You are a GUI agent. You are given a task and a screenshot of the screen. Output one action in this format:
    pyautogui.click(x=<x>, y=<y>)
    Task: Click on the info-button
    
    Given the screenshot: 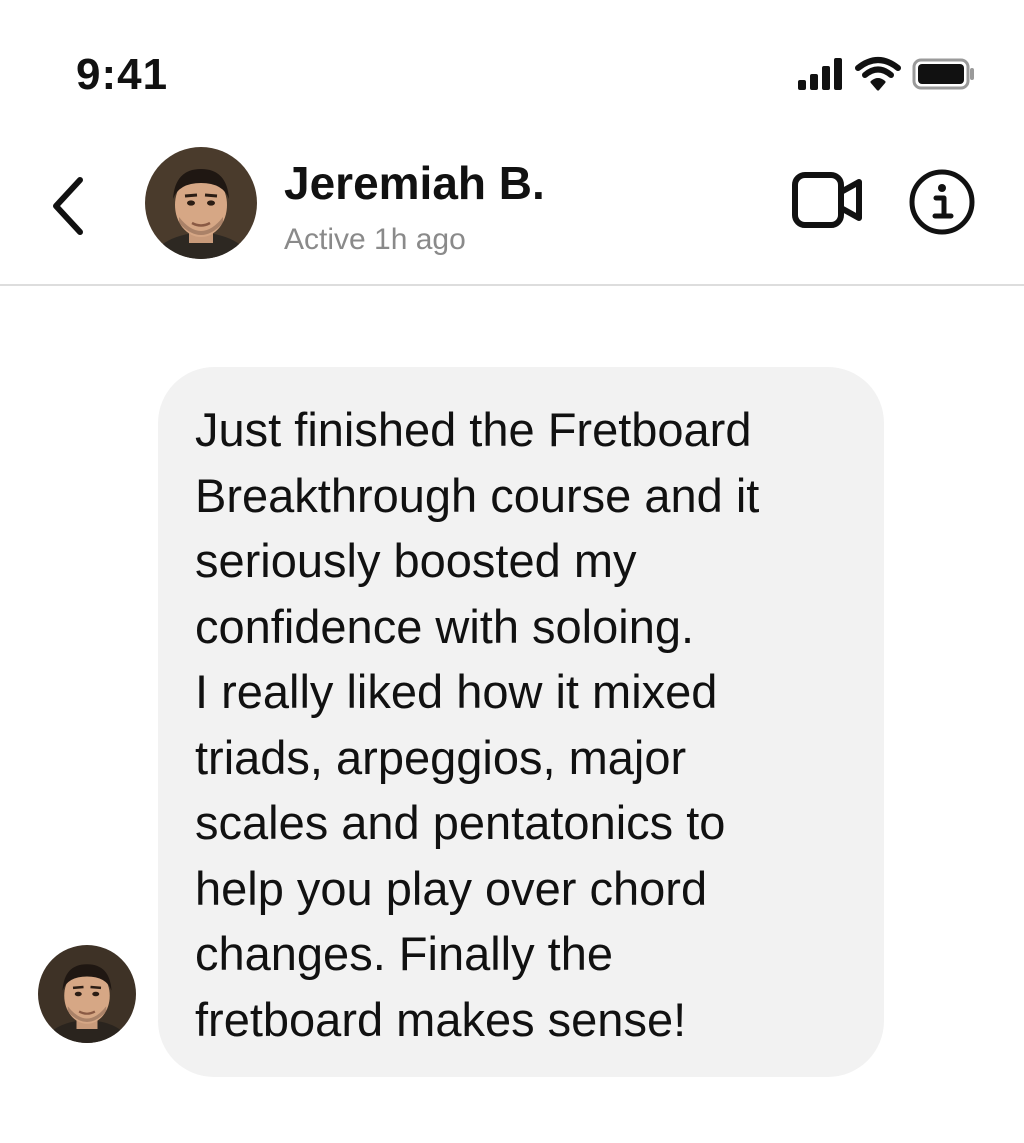 What is the action you would take?
    pyautogui.click(x=942, y=202)
    